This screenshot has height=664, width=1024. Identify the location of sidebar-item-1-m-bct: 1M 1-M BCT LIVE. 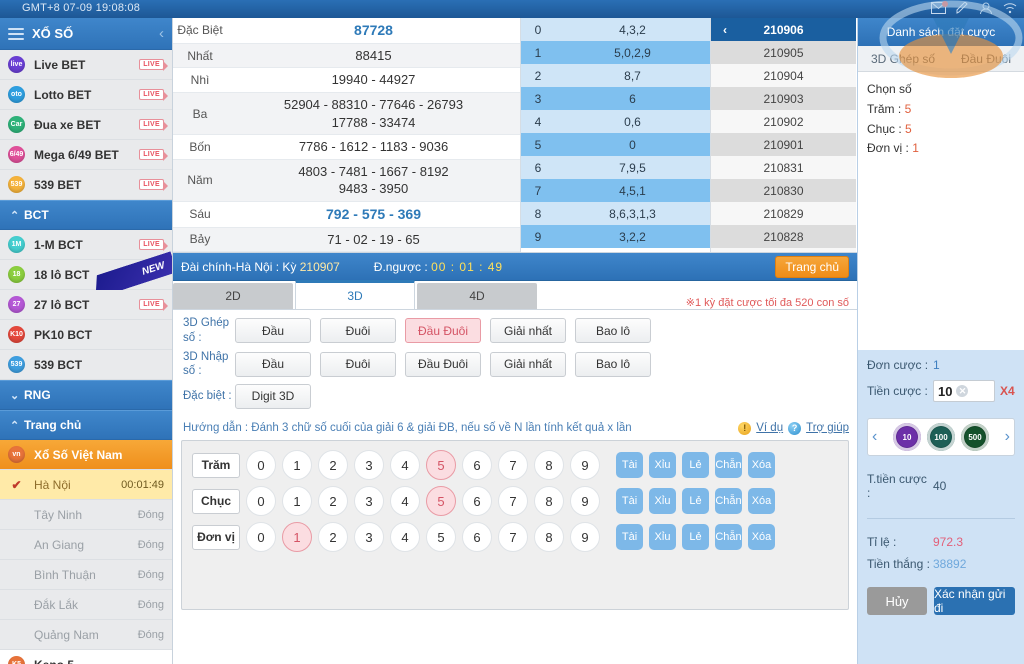
(86, 245).